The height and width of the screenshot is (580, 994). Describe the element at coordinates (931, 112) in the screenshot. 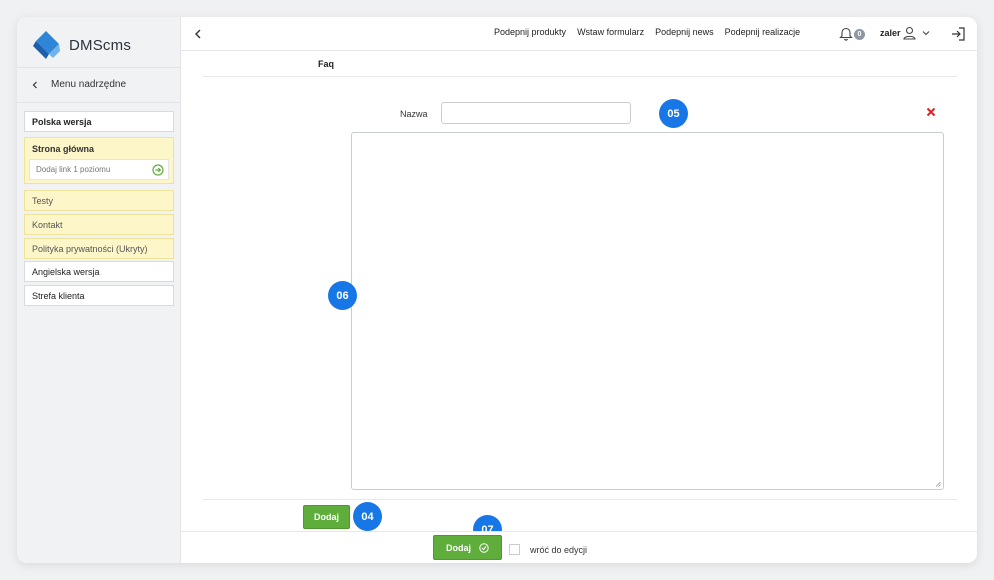

I see `close-icon` at that location.